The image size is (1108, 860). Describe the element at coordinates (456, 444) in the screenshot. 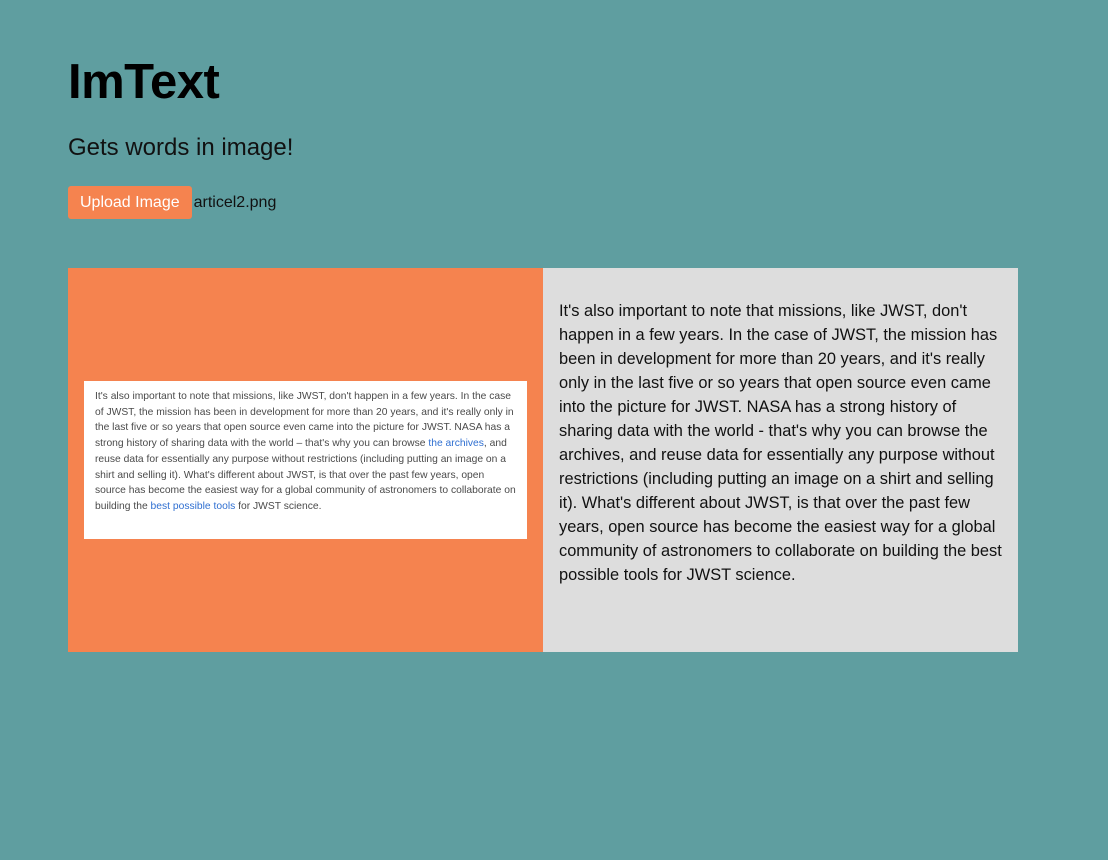

I see `image-link-archives: the archives` at that location.